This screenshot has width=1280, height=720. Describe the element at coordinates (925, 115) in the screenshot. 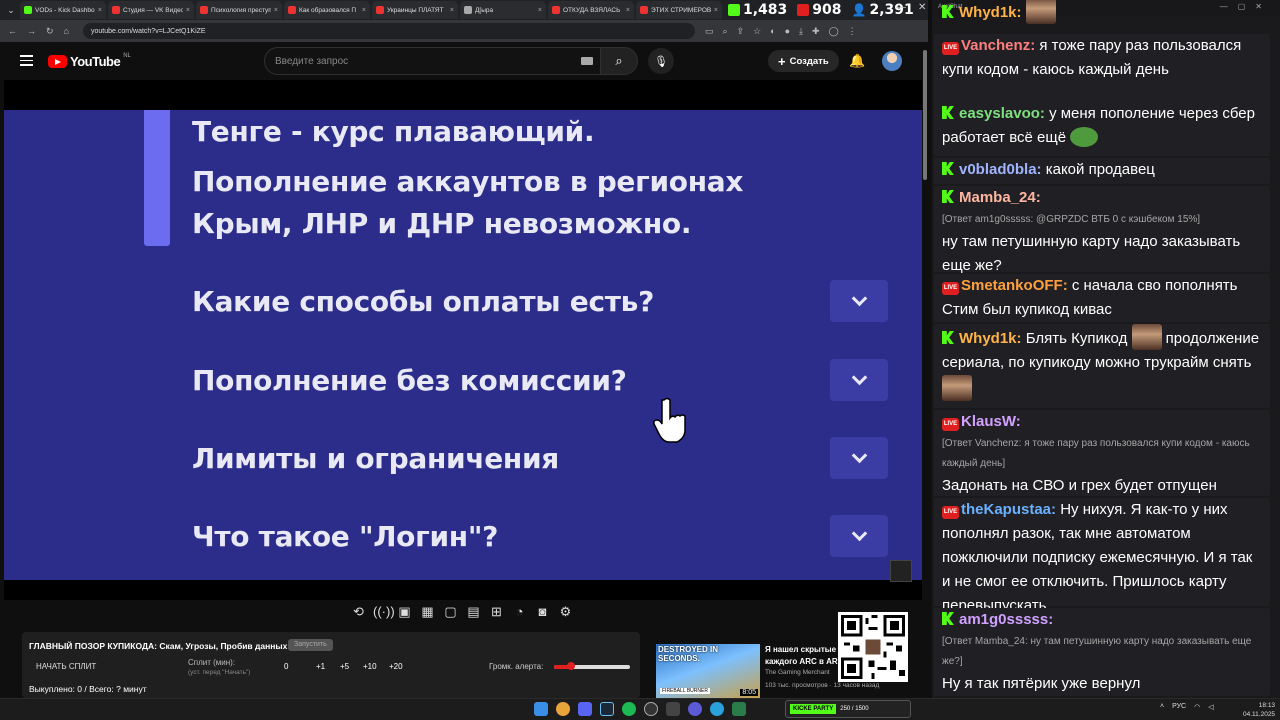

I see `scrollbar-thumb` at that location.